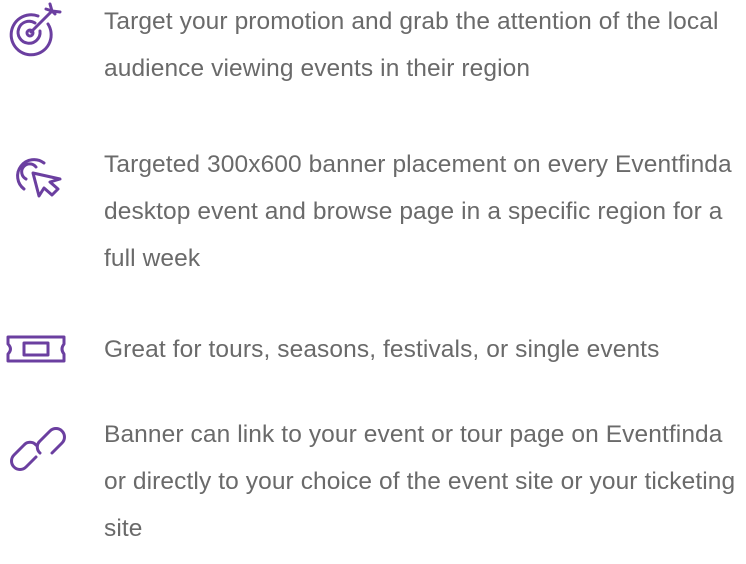  I want to click on target-icon, so click(40, 30).